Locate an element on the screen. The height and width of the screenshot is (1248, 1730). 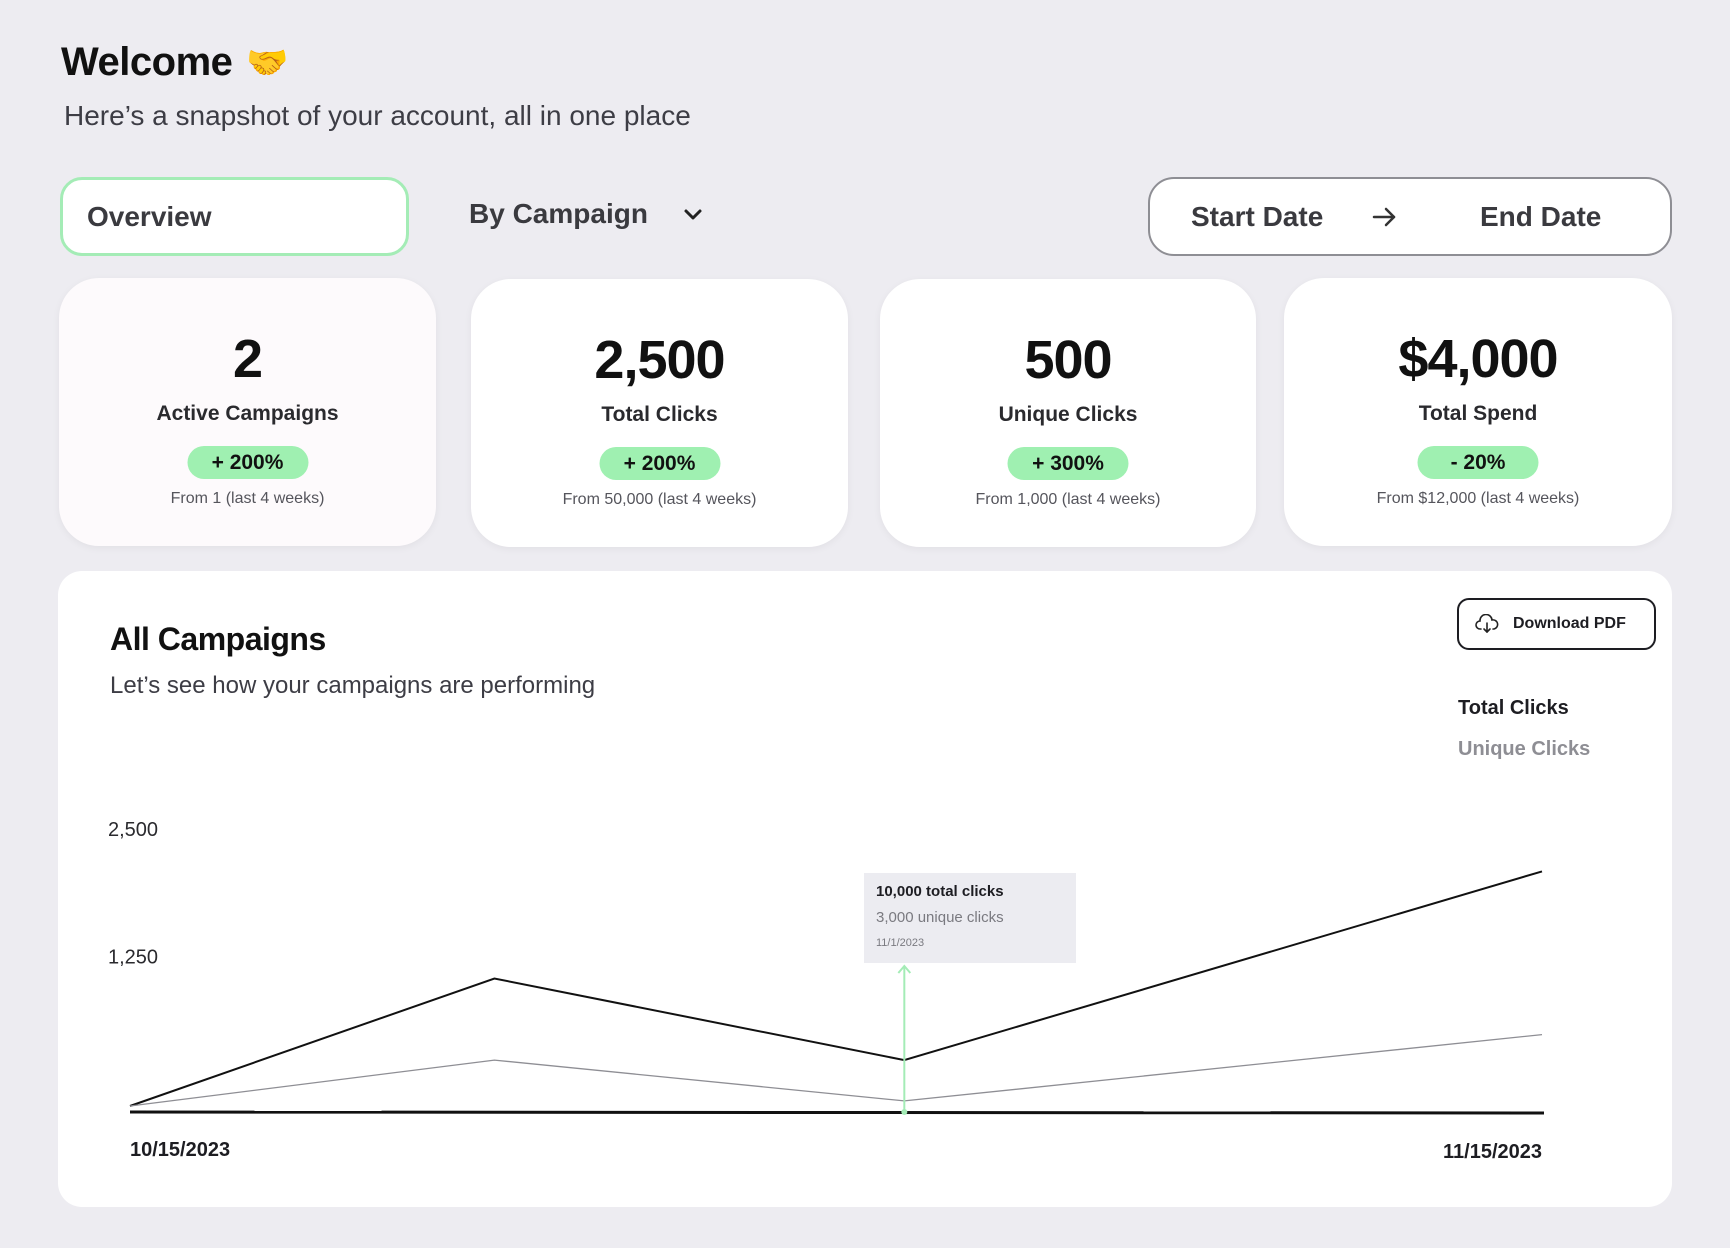
handshake-icon: 🤝 is located at coordinates (267, 62).